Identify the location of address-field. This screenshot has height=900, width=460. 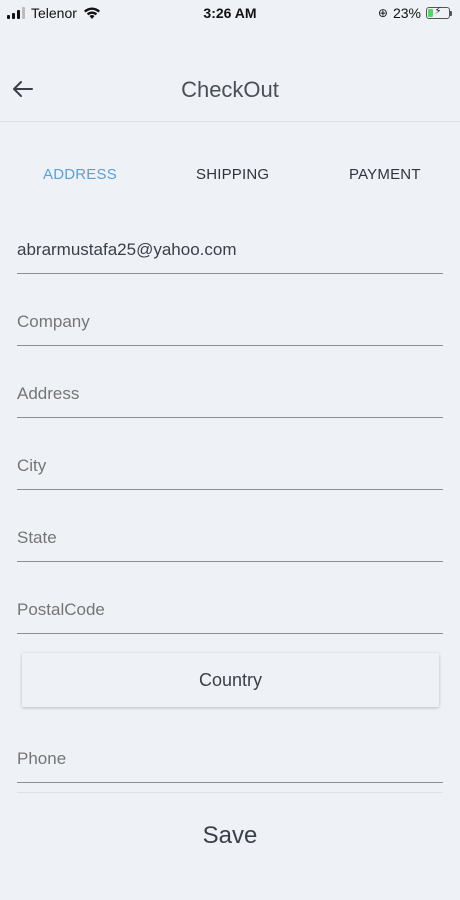
(230, 394).